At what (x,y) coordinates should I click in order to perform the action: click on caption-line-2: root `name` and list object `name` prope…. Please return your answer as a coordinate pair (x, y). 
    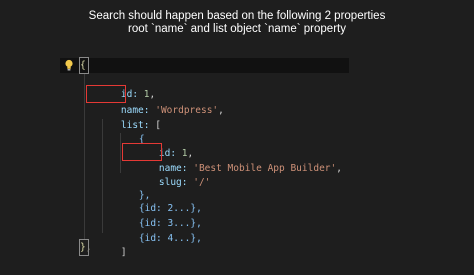
    Looking at the image, I should click on (237, 29).